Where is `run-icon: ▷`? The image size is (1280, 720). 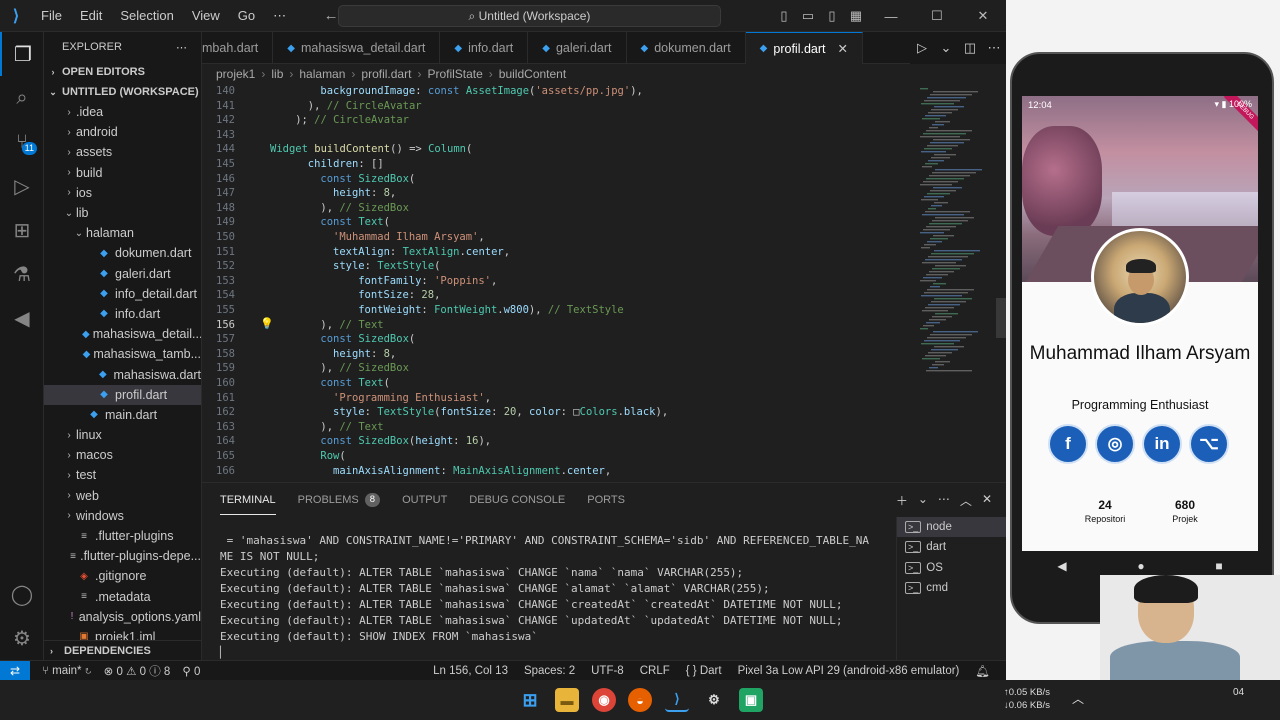 run-icon: ▷ is located at coordinates (922, 48).